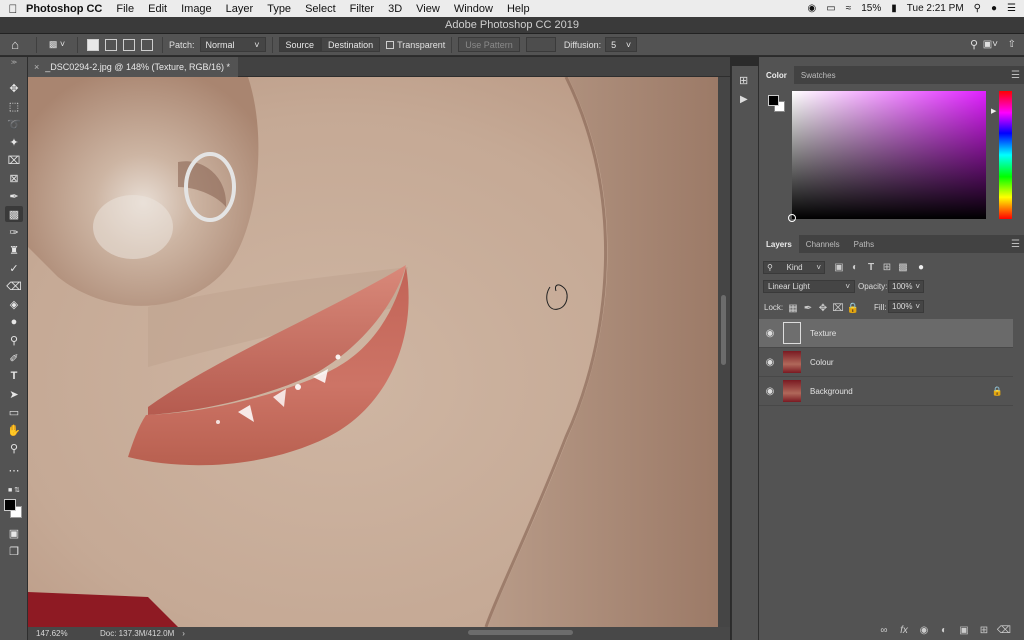  Describe the element at coordinates (1004, 630) in the screenshot. I see `trash-icon: ⌫` at that location.